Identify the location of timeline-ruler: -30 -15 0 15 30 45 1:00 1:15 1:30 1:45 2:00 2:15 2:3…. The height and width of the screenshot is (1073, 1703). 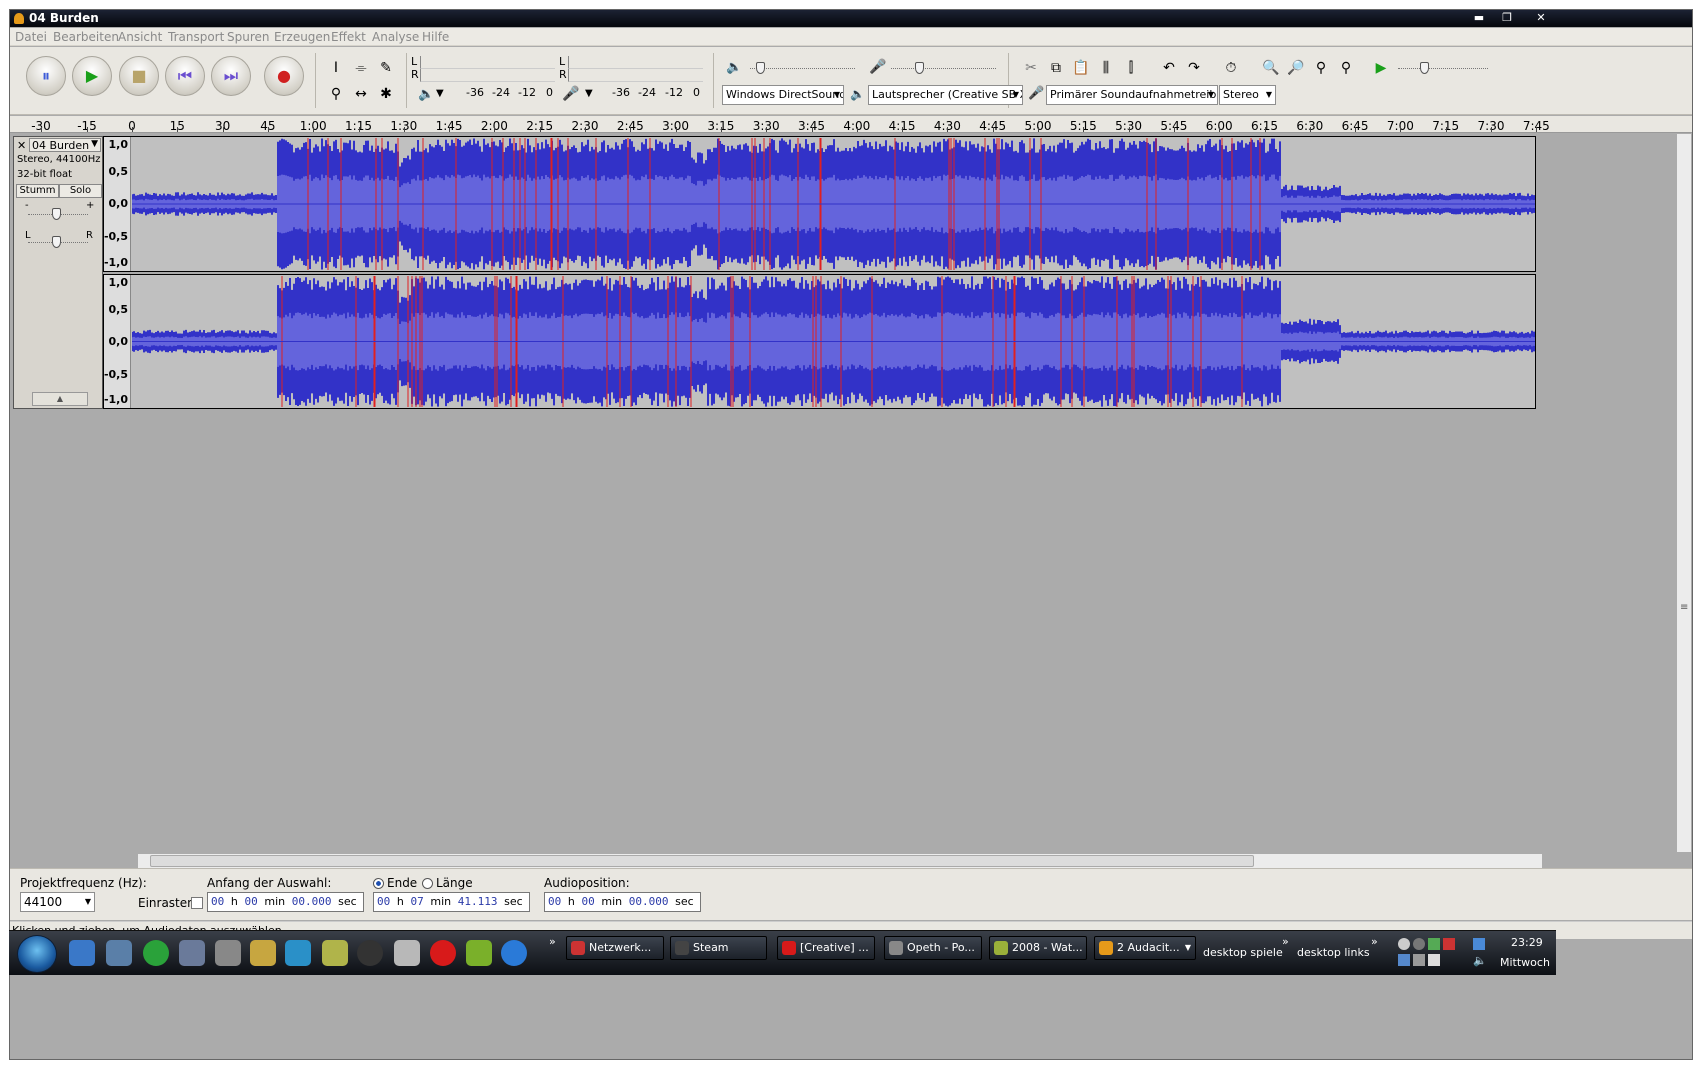
(851, 124).